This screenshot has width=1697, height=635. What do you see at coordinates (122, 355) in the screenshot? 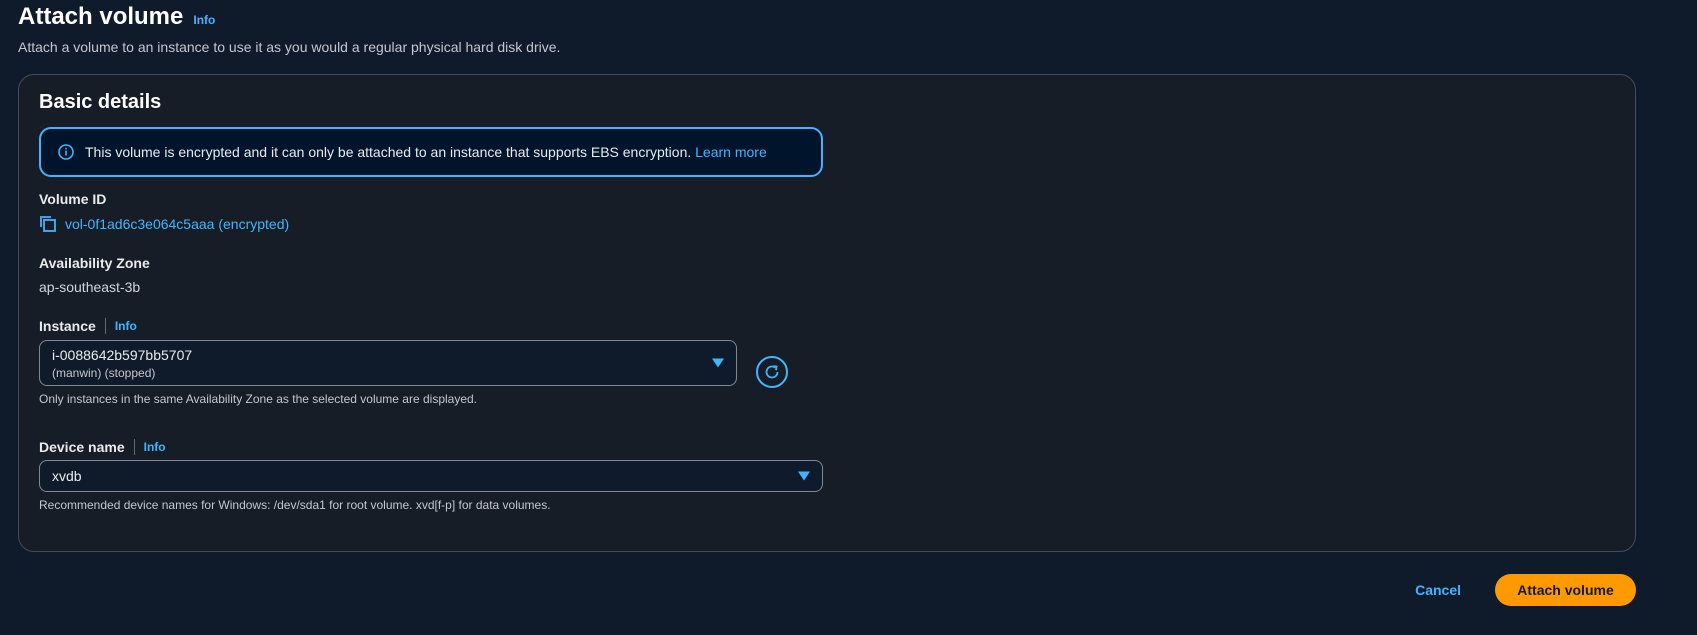
I see `instance-selected-value: i-0088642b597bb5707` at bounding box center [122, 355].